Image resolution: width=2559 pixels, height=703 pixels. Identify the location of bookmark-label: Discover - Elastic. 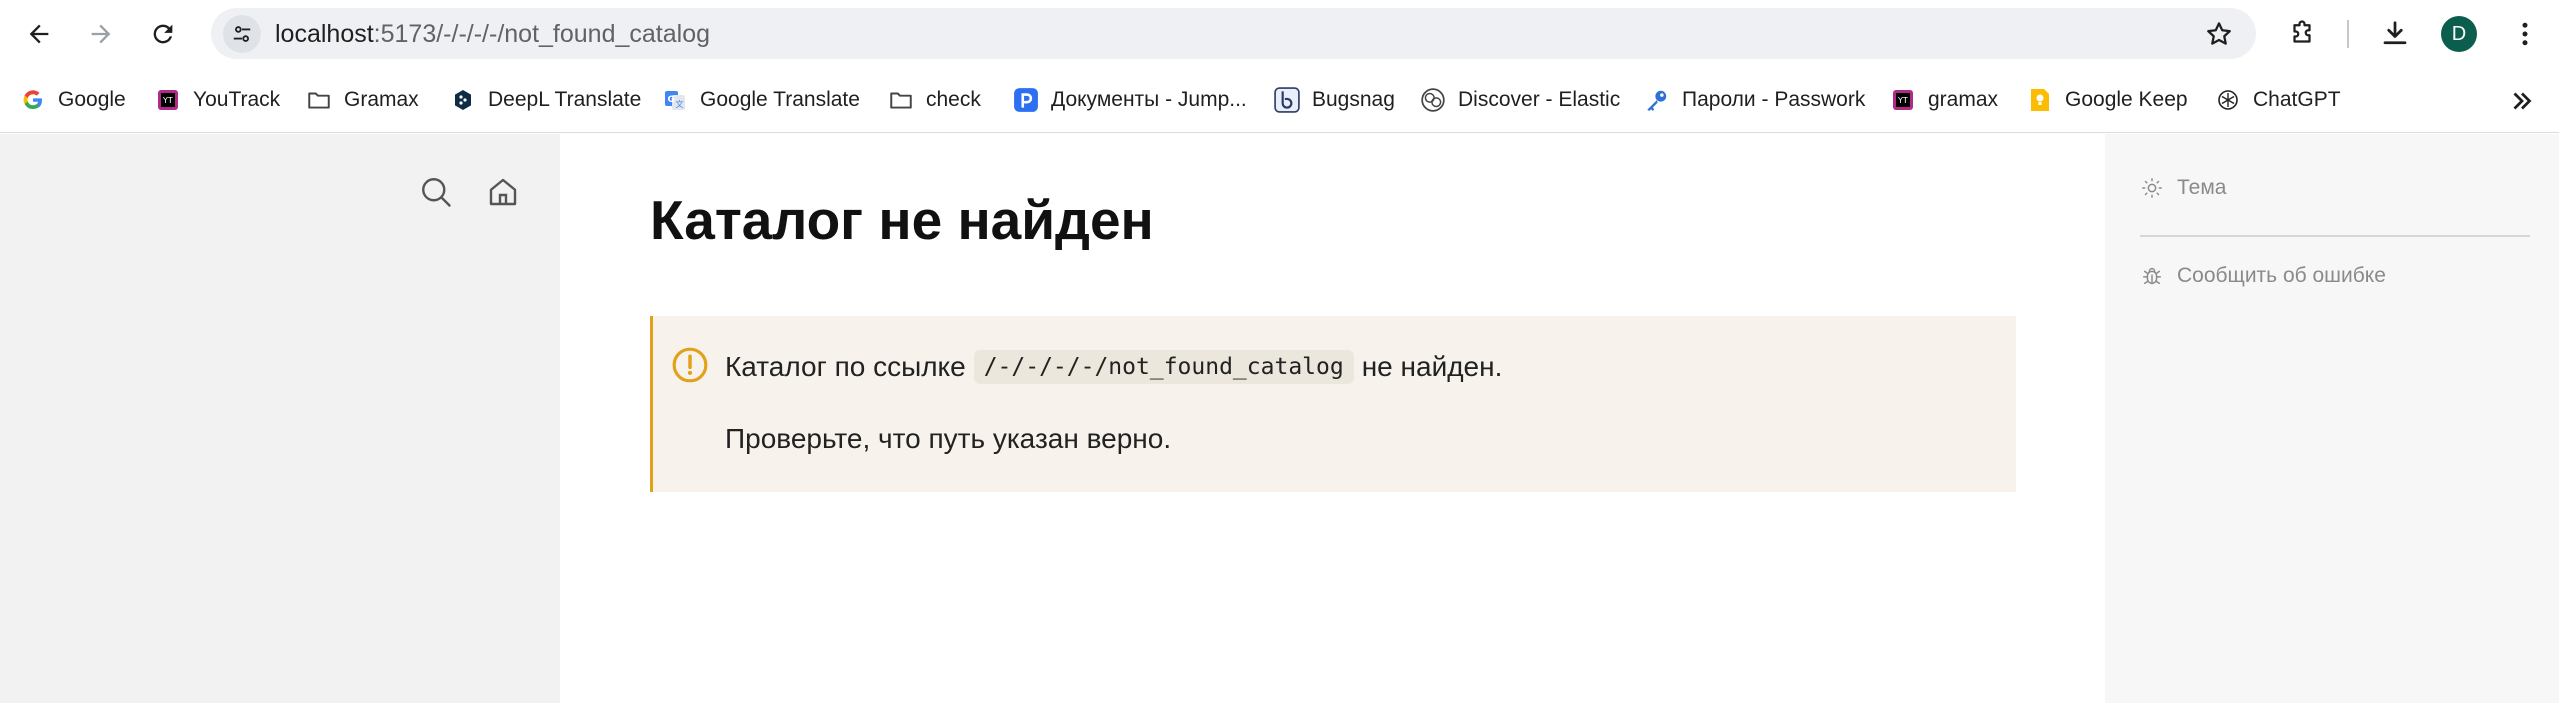
(1539, 99).